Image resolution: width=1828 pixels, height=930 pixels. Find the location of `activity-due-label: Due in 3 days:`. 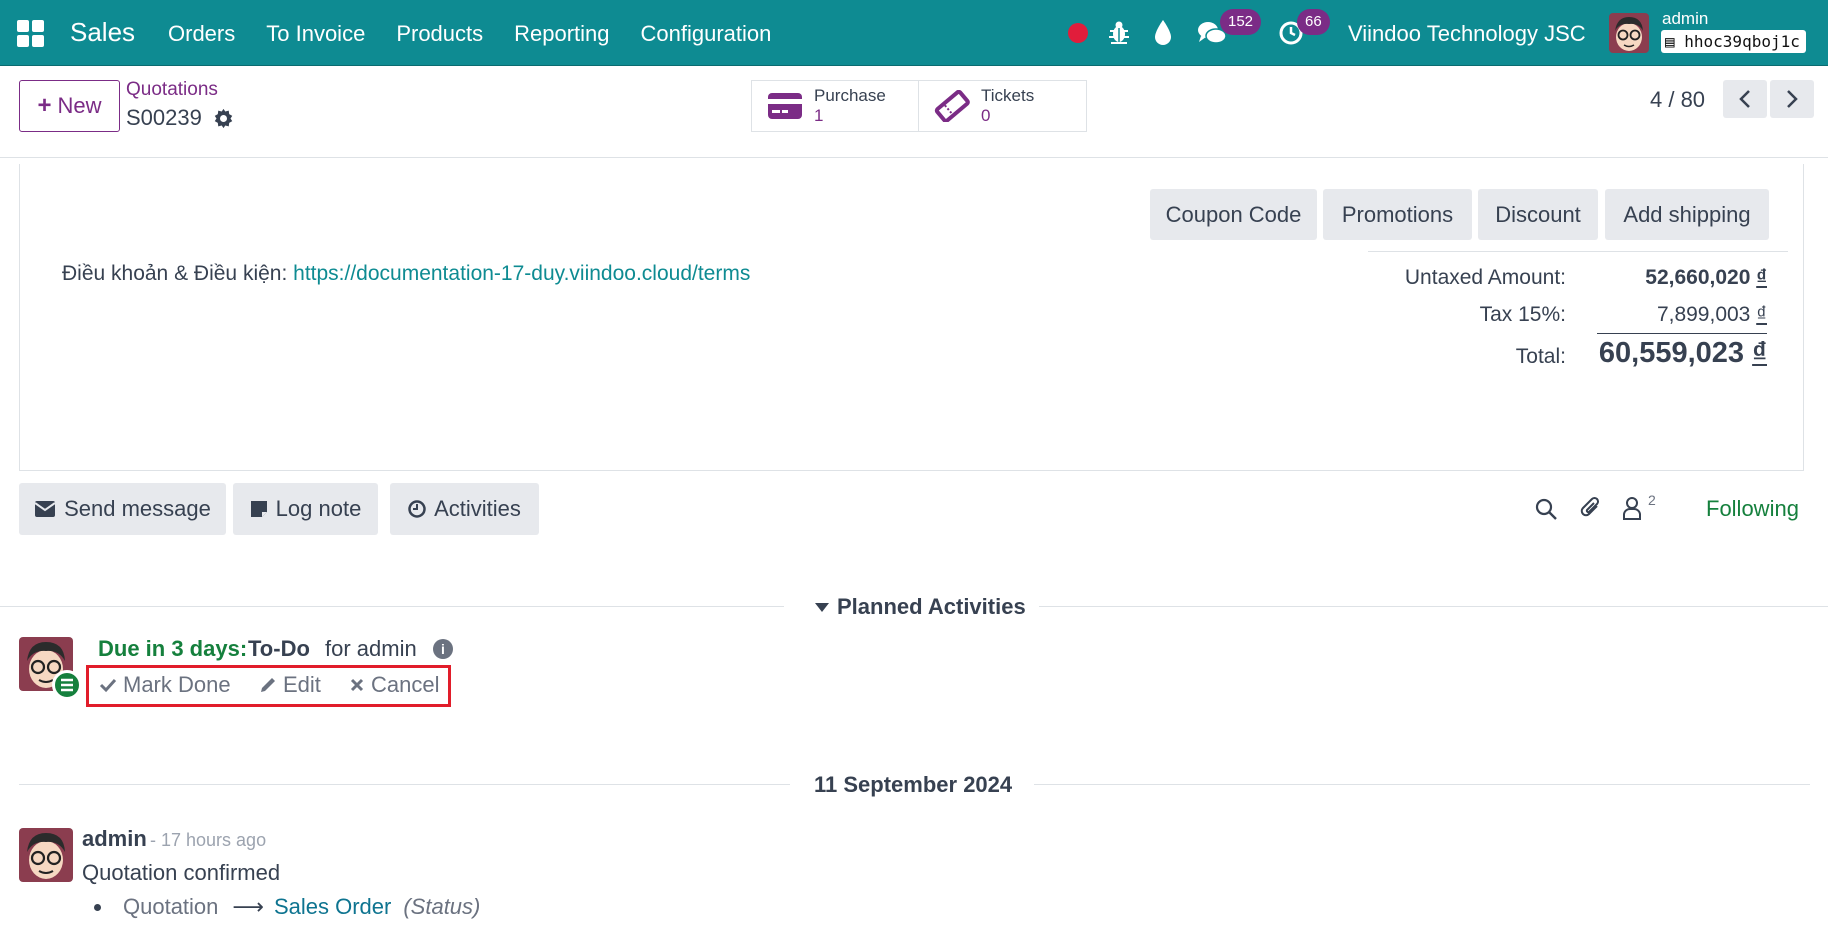

activity-due-label: Due in 3 days: is located at coordinates (173, 648).